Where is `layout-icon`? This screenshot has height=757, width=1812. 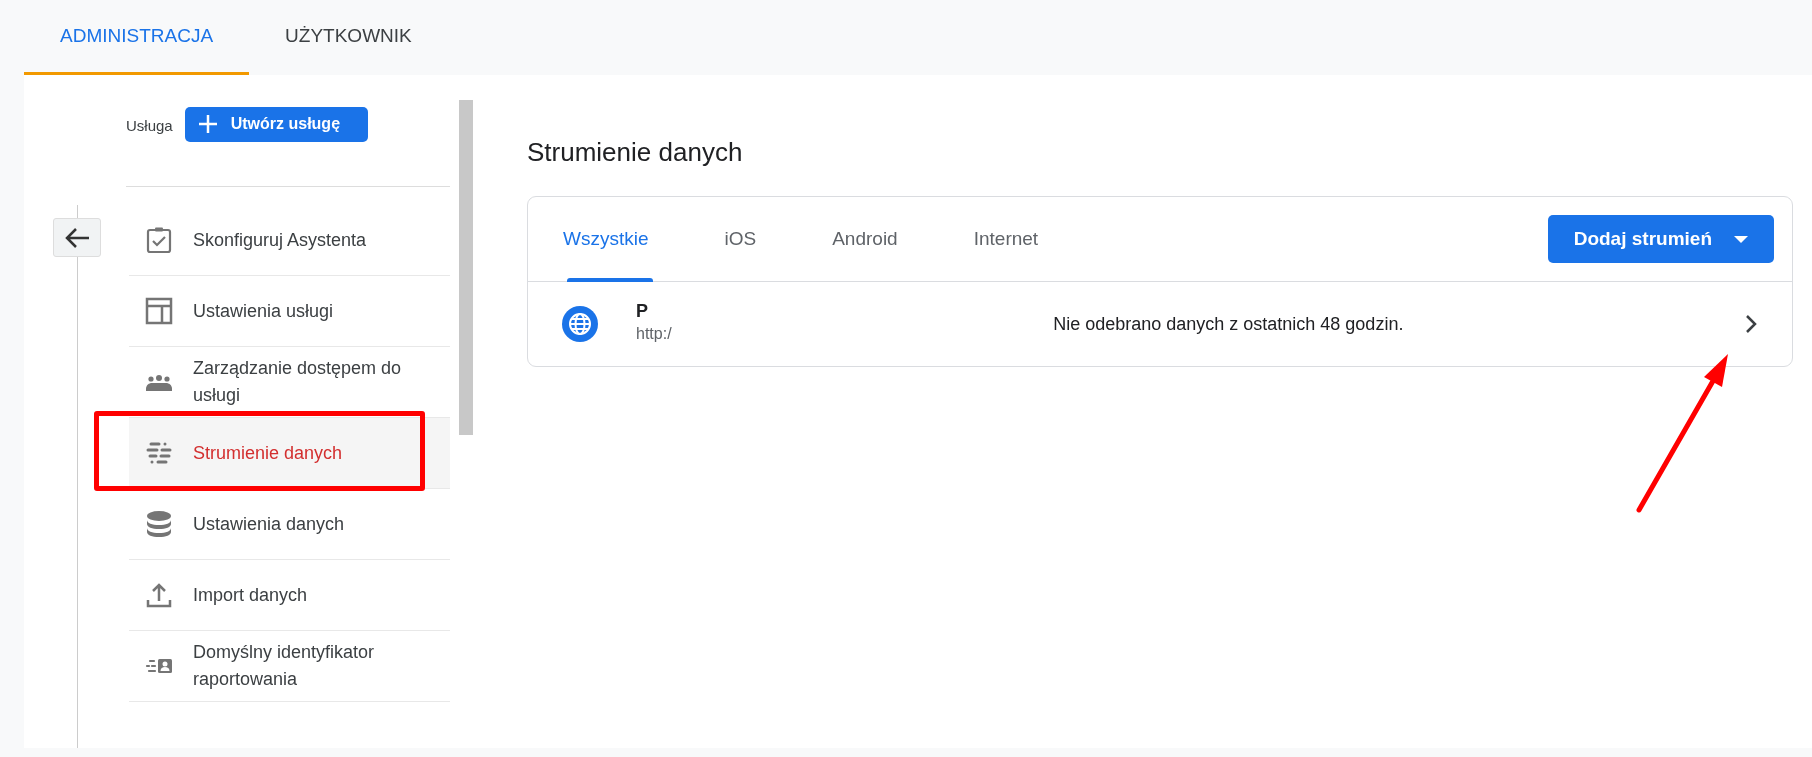
layout-icon is located at coordinates (159, 311).